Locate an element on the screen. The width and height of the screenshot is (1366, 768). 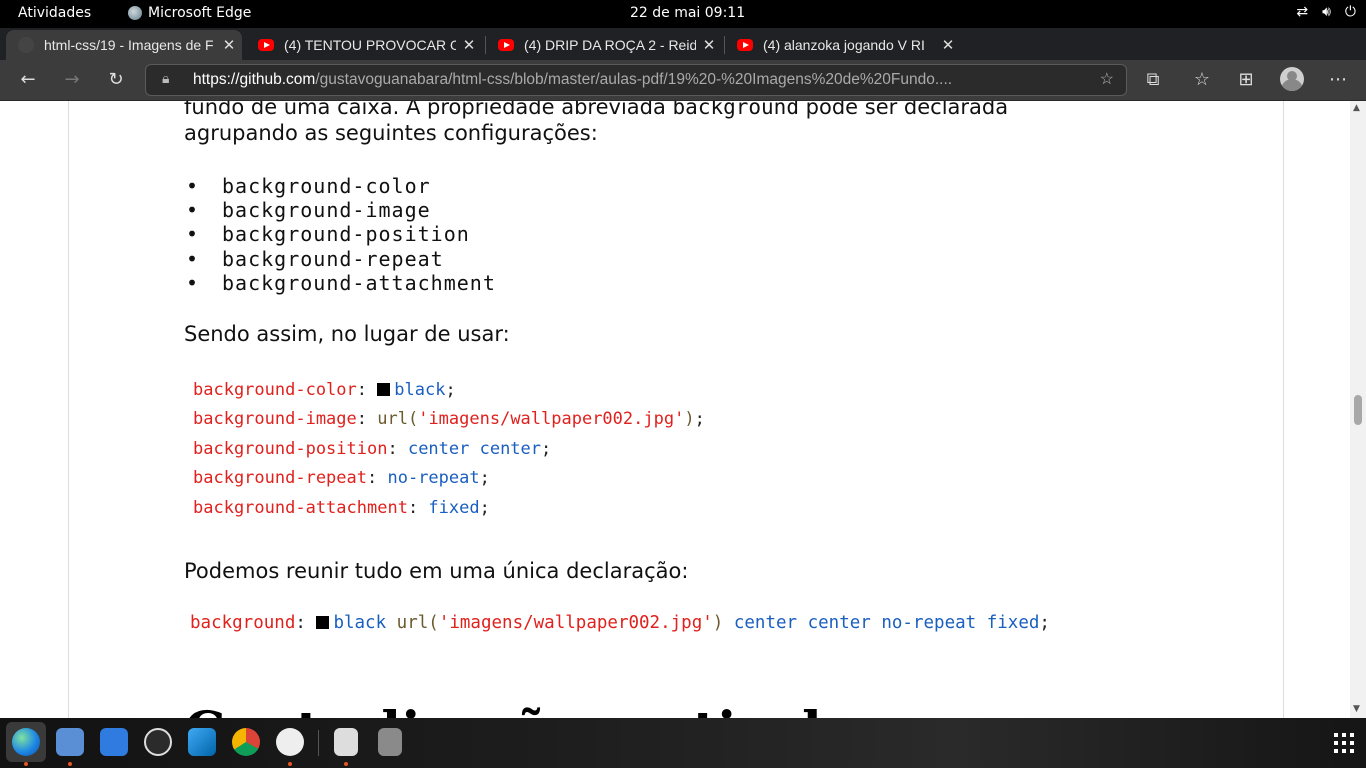
tab-title: (4) DRIP DA ROÇA 2 - Reid is located at coordinates (610, 45).